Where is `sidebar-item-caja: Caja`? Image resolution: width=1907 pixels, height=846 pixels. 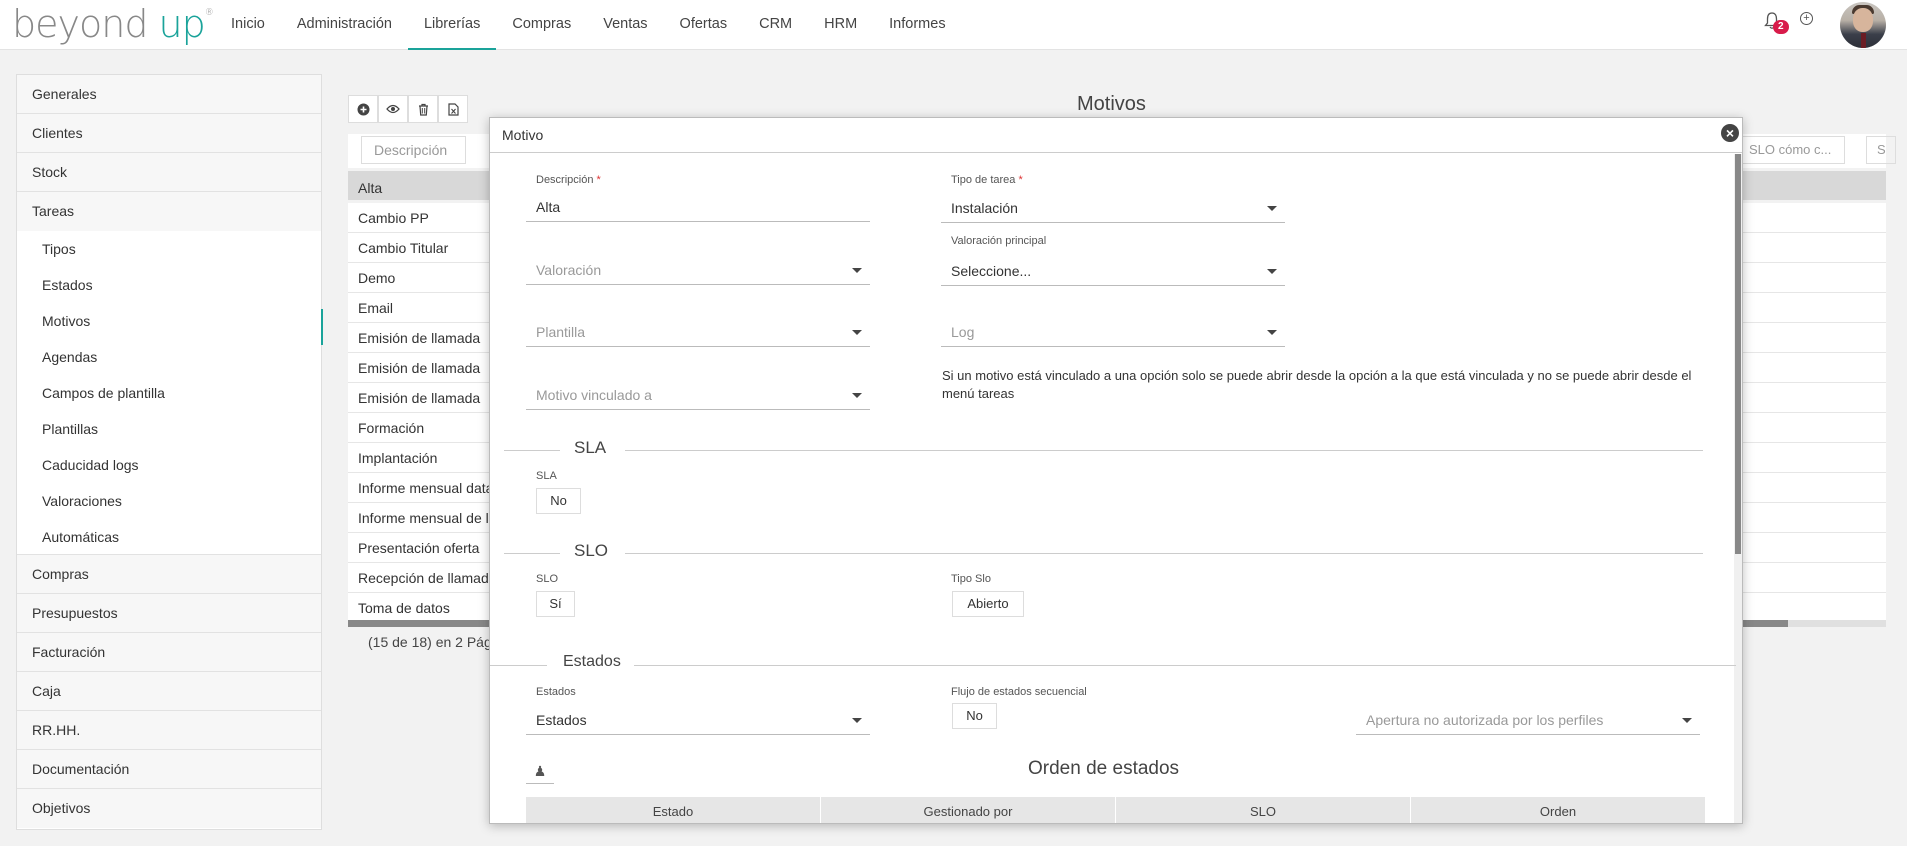
sidebar-item-caja: Caja is located at coordinates (169, 691).